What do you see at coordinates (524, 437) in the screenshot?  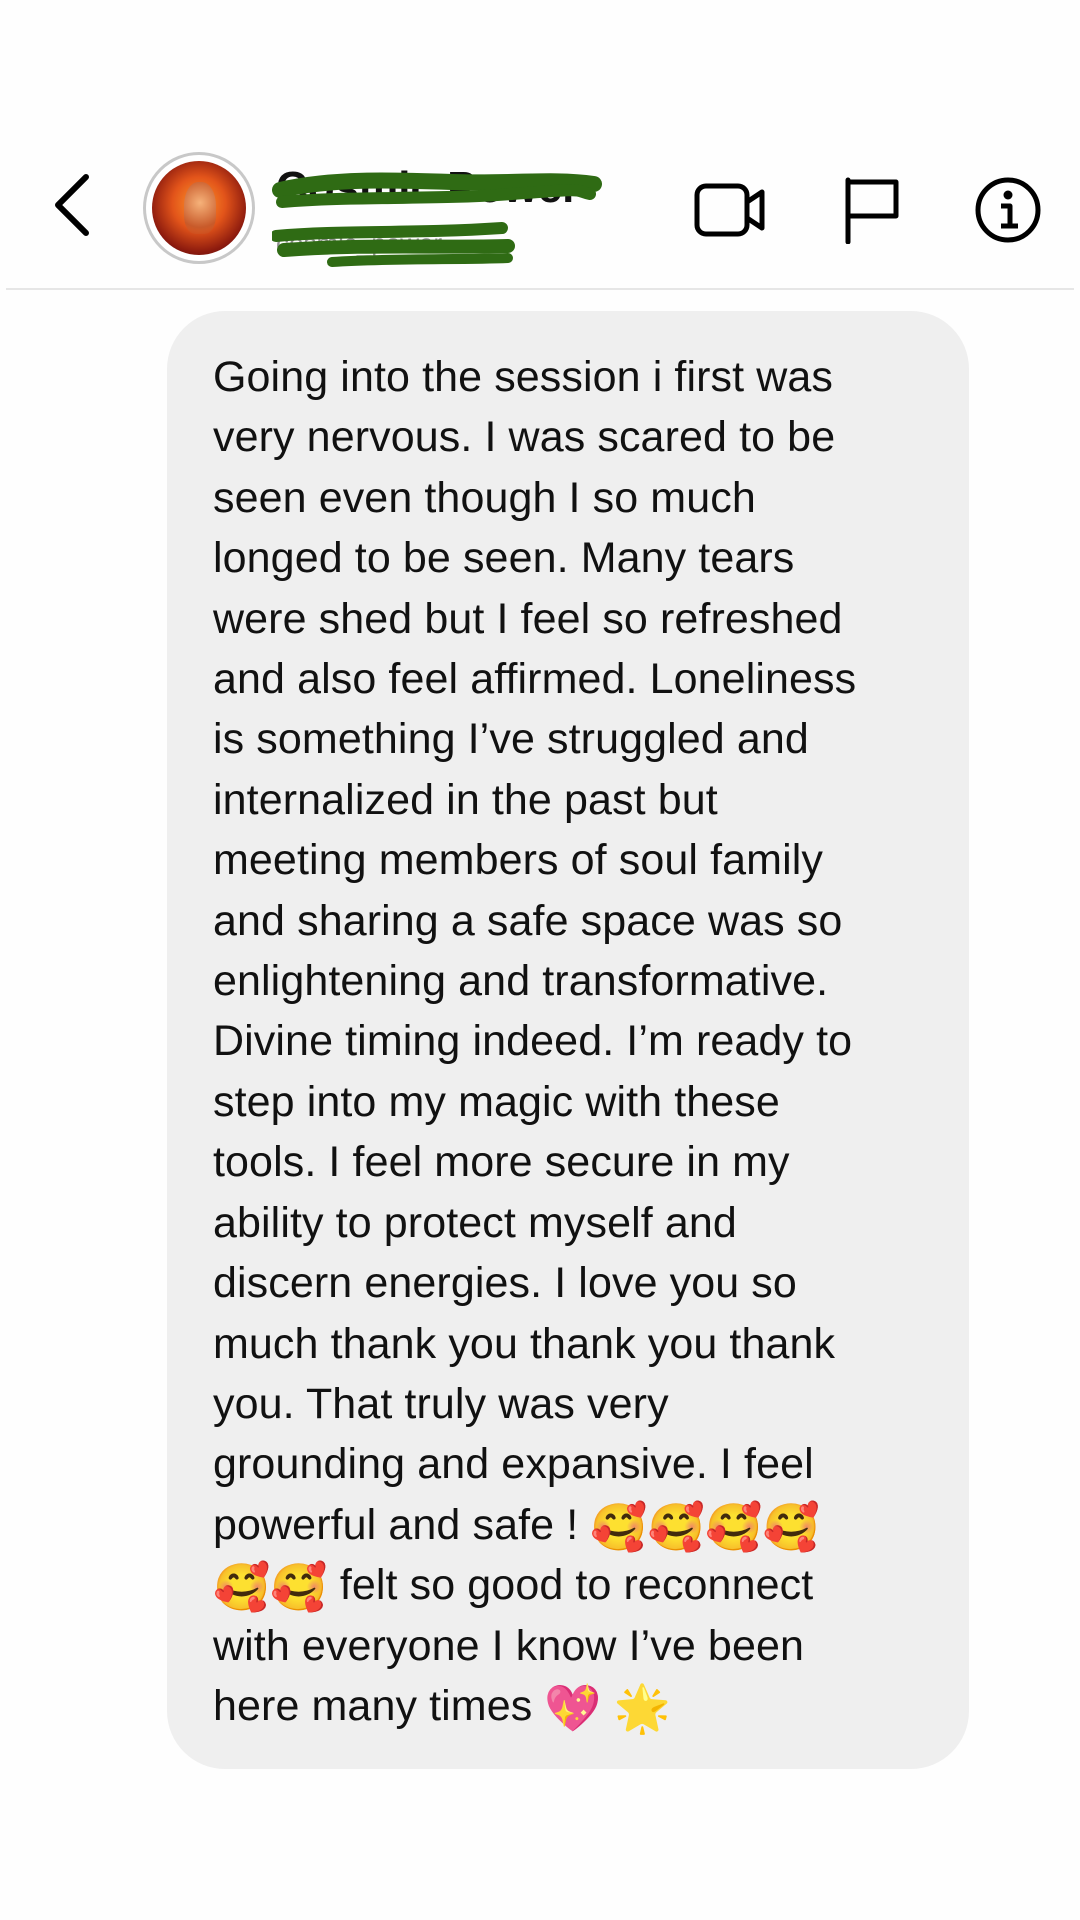 I see `message-line: very nervous. I was scared to be` at bounding box center [524, 437].